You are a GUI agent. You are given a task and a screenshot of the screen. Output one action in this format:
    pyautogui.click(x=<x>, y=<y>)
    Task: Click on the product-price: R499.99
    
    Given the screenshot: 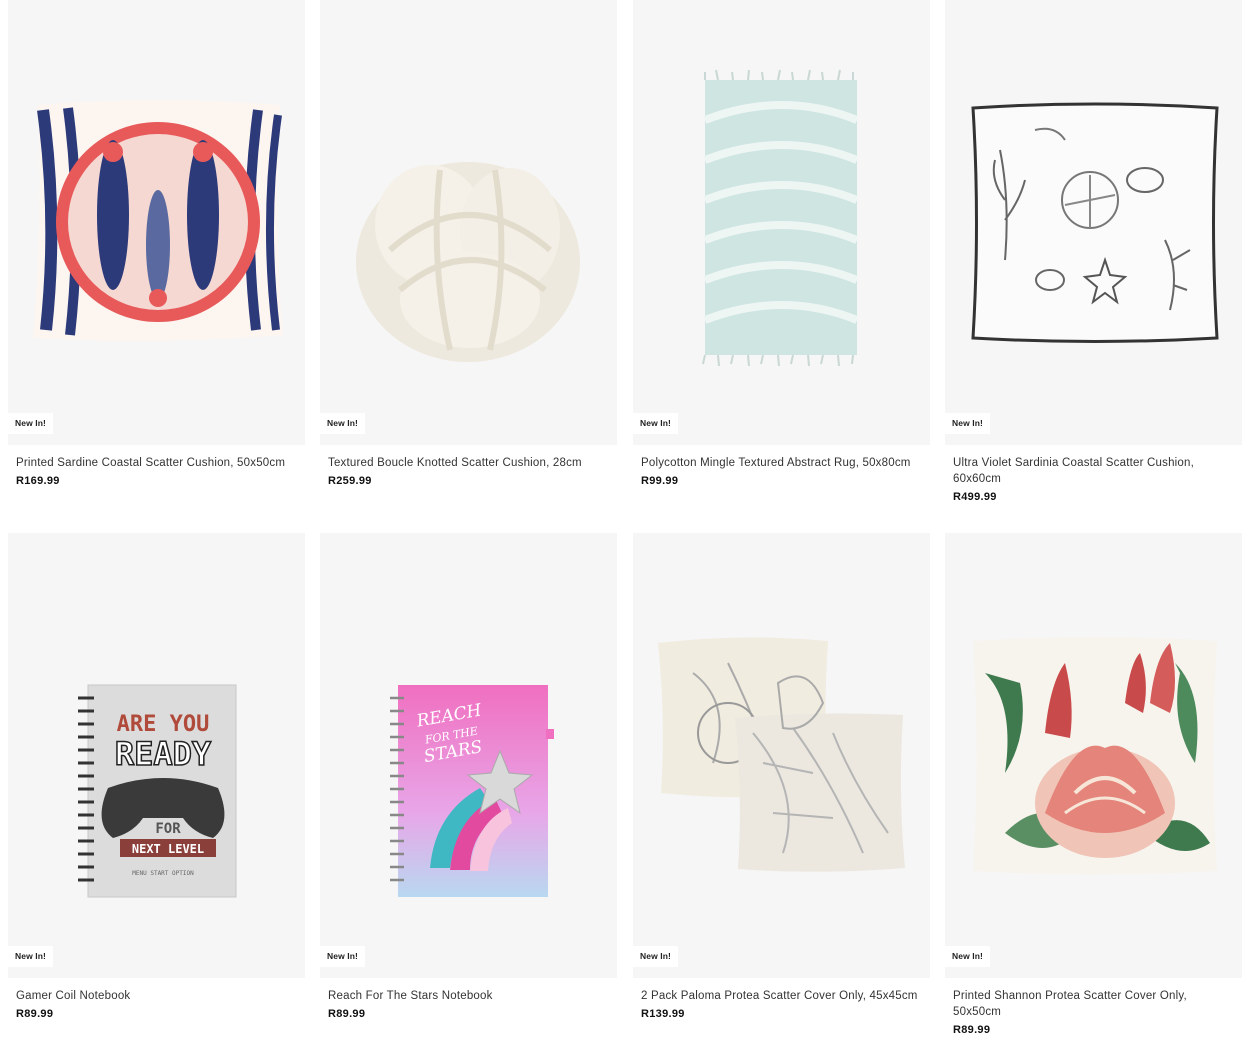 What is the action you would take?
    pyautogui.click(x=975, y=497)
    